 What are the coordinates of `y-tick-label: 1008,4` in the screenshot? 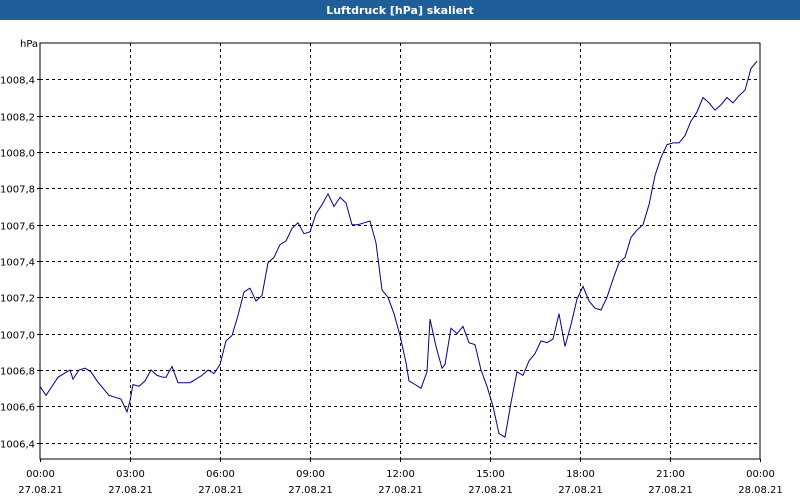 It's located at (17, 81).